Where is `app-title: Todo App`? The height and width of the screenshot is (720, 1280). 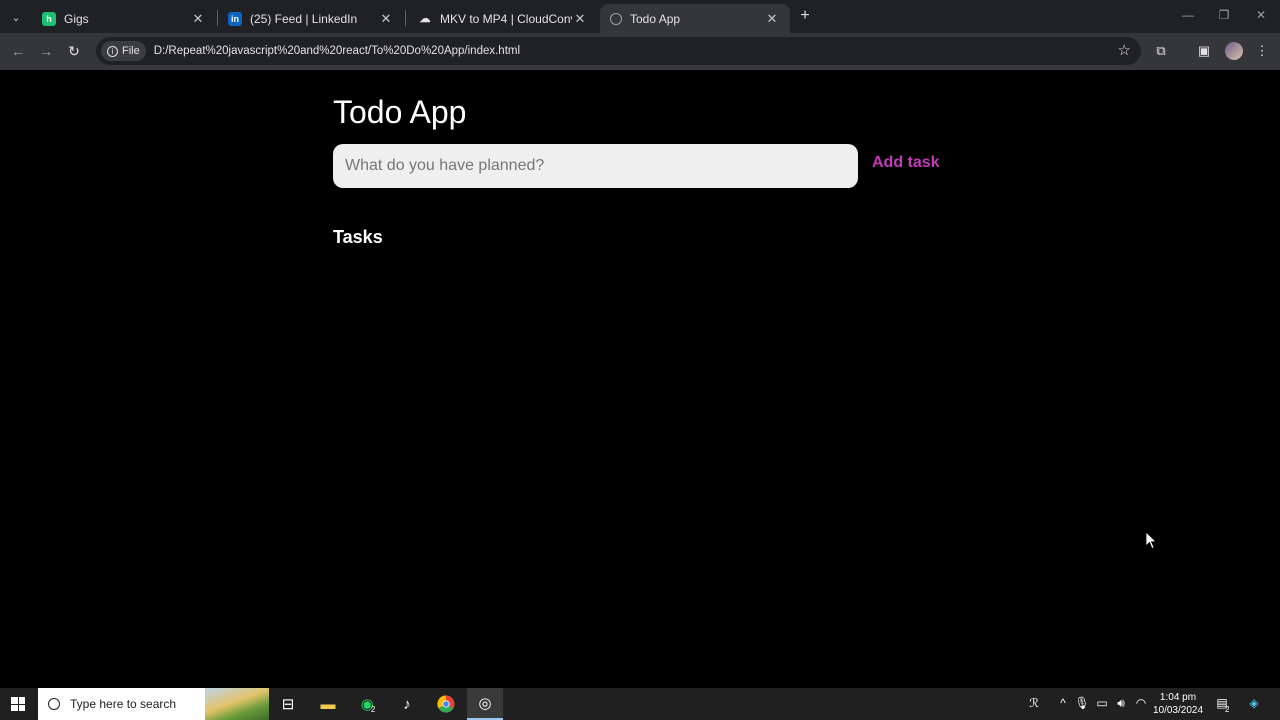 app-title: Todo App is located at coordinates (400, 112).